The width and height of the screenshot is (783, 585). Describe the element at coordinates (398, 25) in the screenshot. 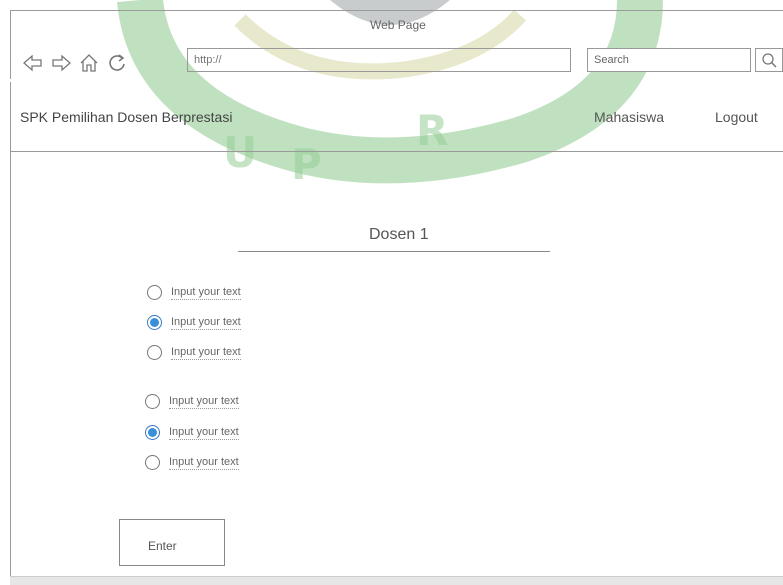

I see `window-title: Web Page` at that location.